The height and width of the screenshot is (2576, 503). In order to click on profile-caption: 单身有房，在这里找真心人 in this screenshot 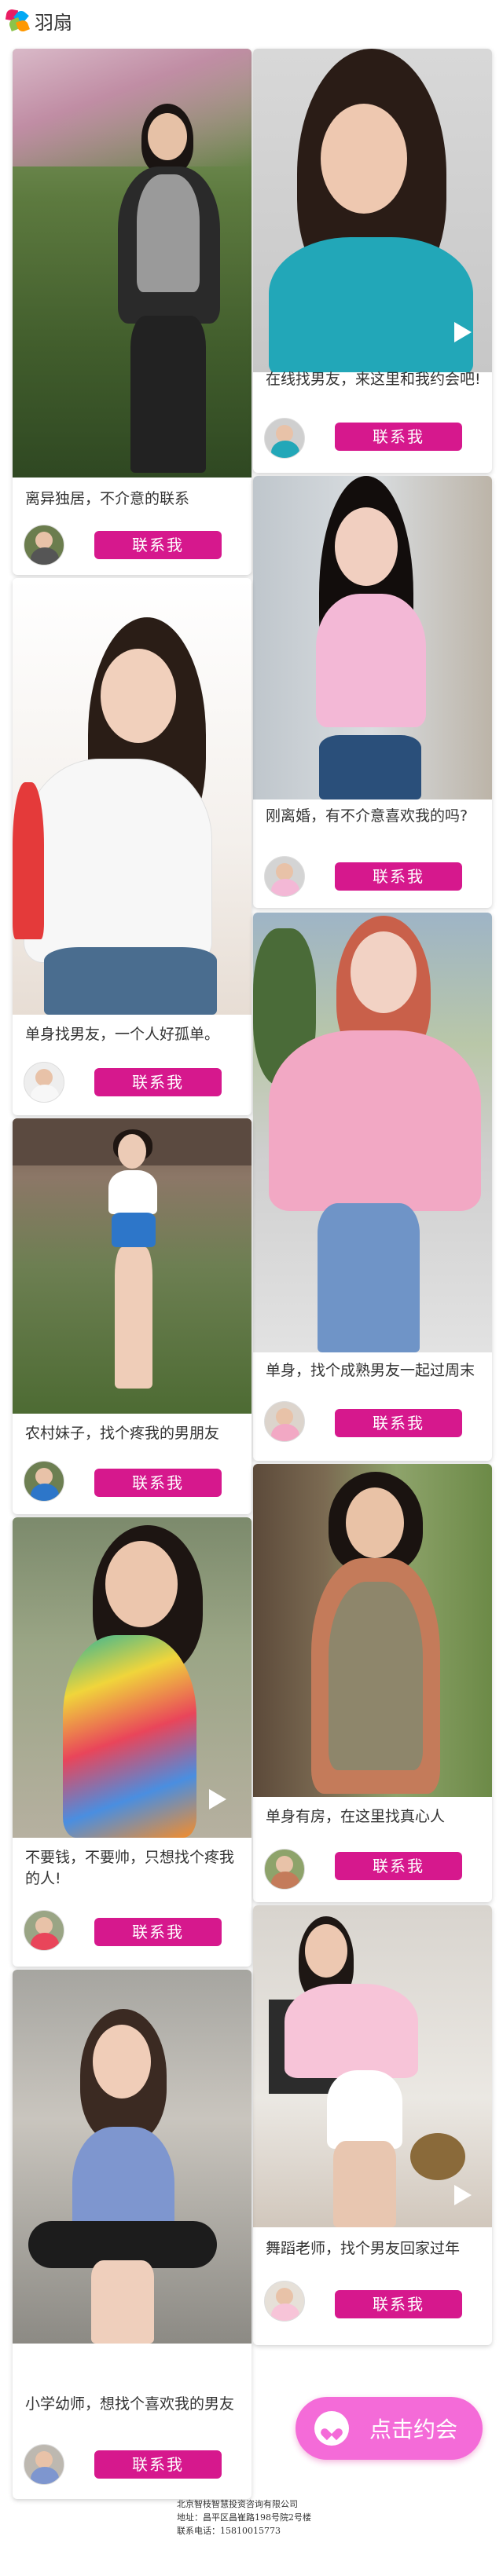, I will do `click(356, 1817)`.